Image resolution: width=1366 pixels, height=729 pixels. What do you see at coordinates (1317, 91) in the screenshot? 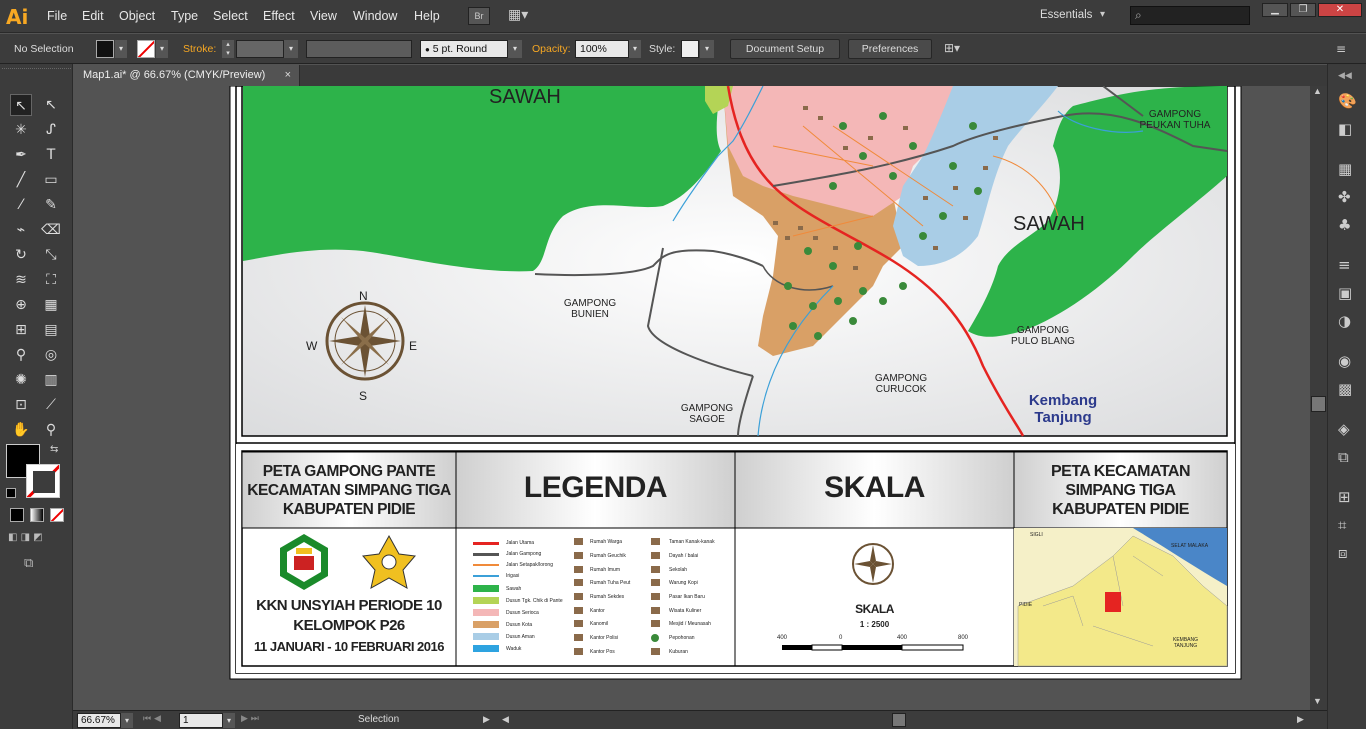
I see `scroll-up-icon: ▲` at bounding box center [1317, 91].